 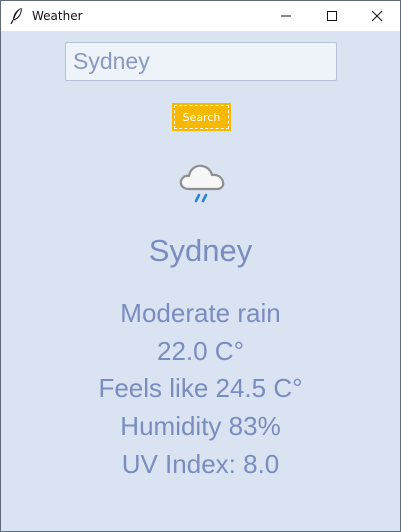 I want to click on humidity: Humidity 83%, so click(x=200, y=426).